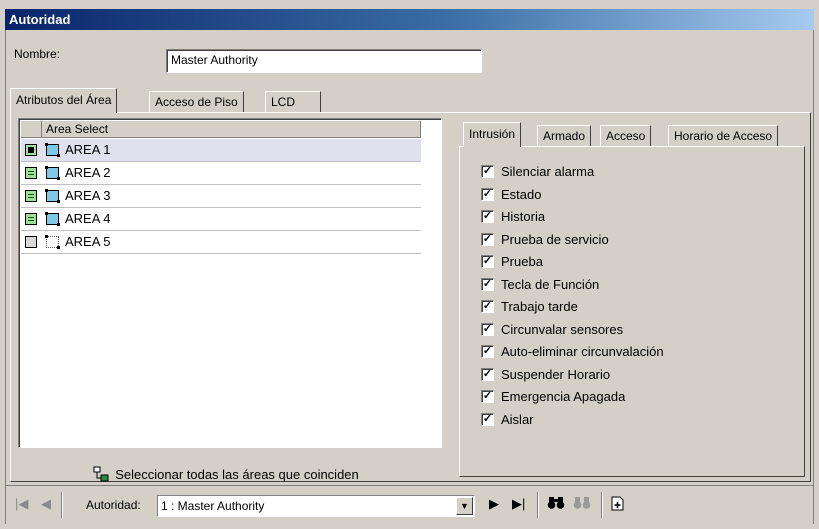 The width and height of the screenshot is (819, 529). Describe the element at coordinates (582, 505) in the screenshot. I see `binoculars-disabled-icon` at that location.